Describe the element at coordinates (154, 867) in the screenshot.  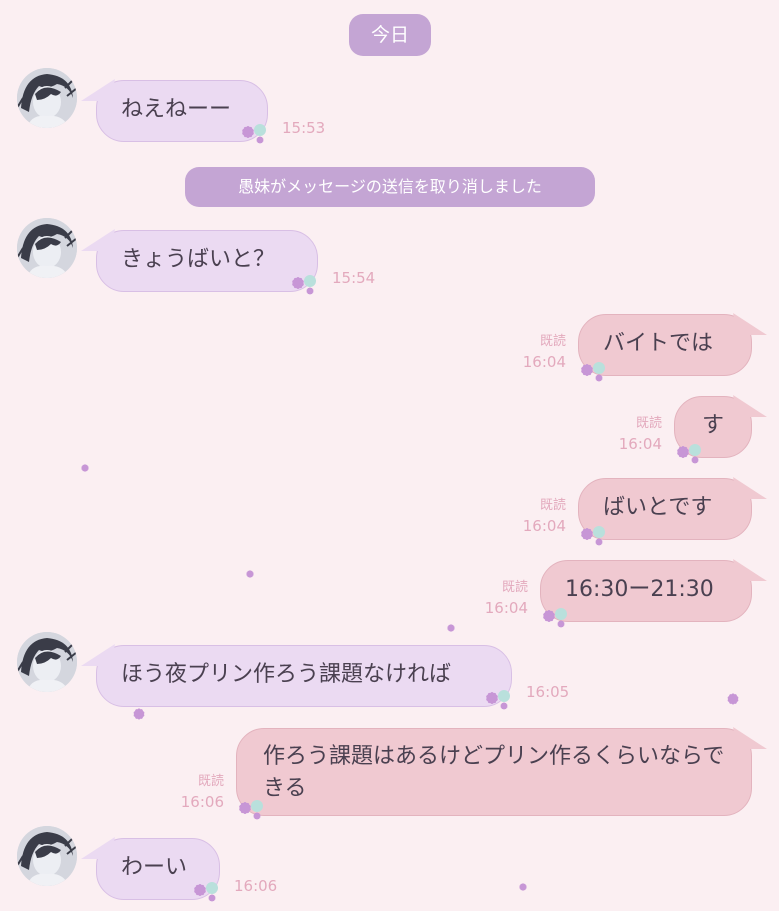
I see `message-text: わーい` at that location.